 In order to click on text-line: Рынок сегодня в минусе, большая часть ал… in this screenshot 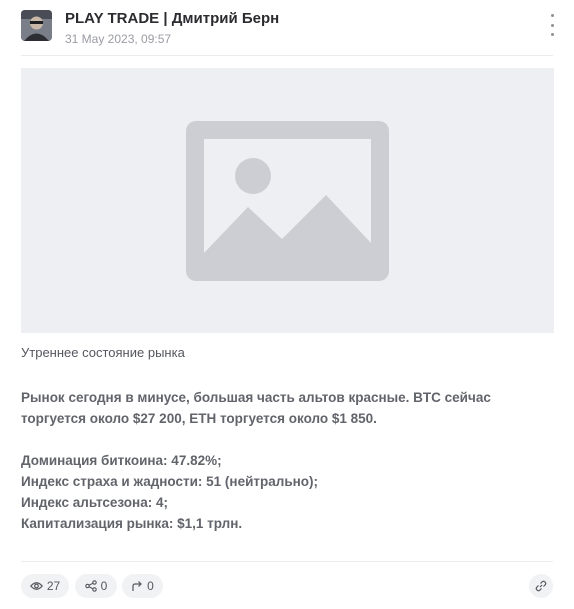, I will do `click(256, 397)`.